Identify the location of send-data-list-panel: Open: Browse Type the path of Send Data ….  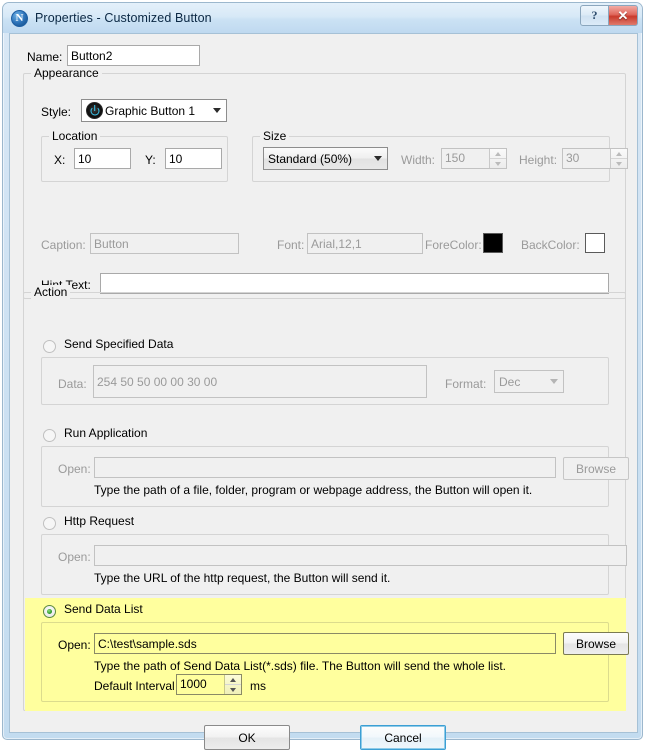
(335, 662).